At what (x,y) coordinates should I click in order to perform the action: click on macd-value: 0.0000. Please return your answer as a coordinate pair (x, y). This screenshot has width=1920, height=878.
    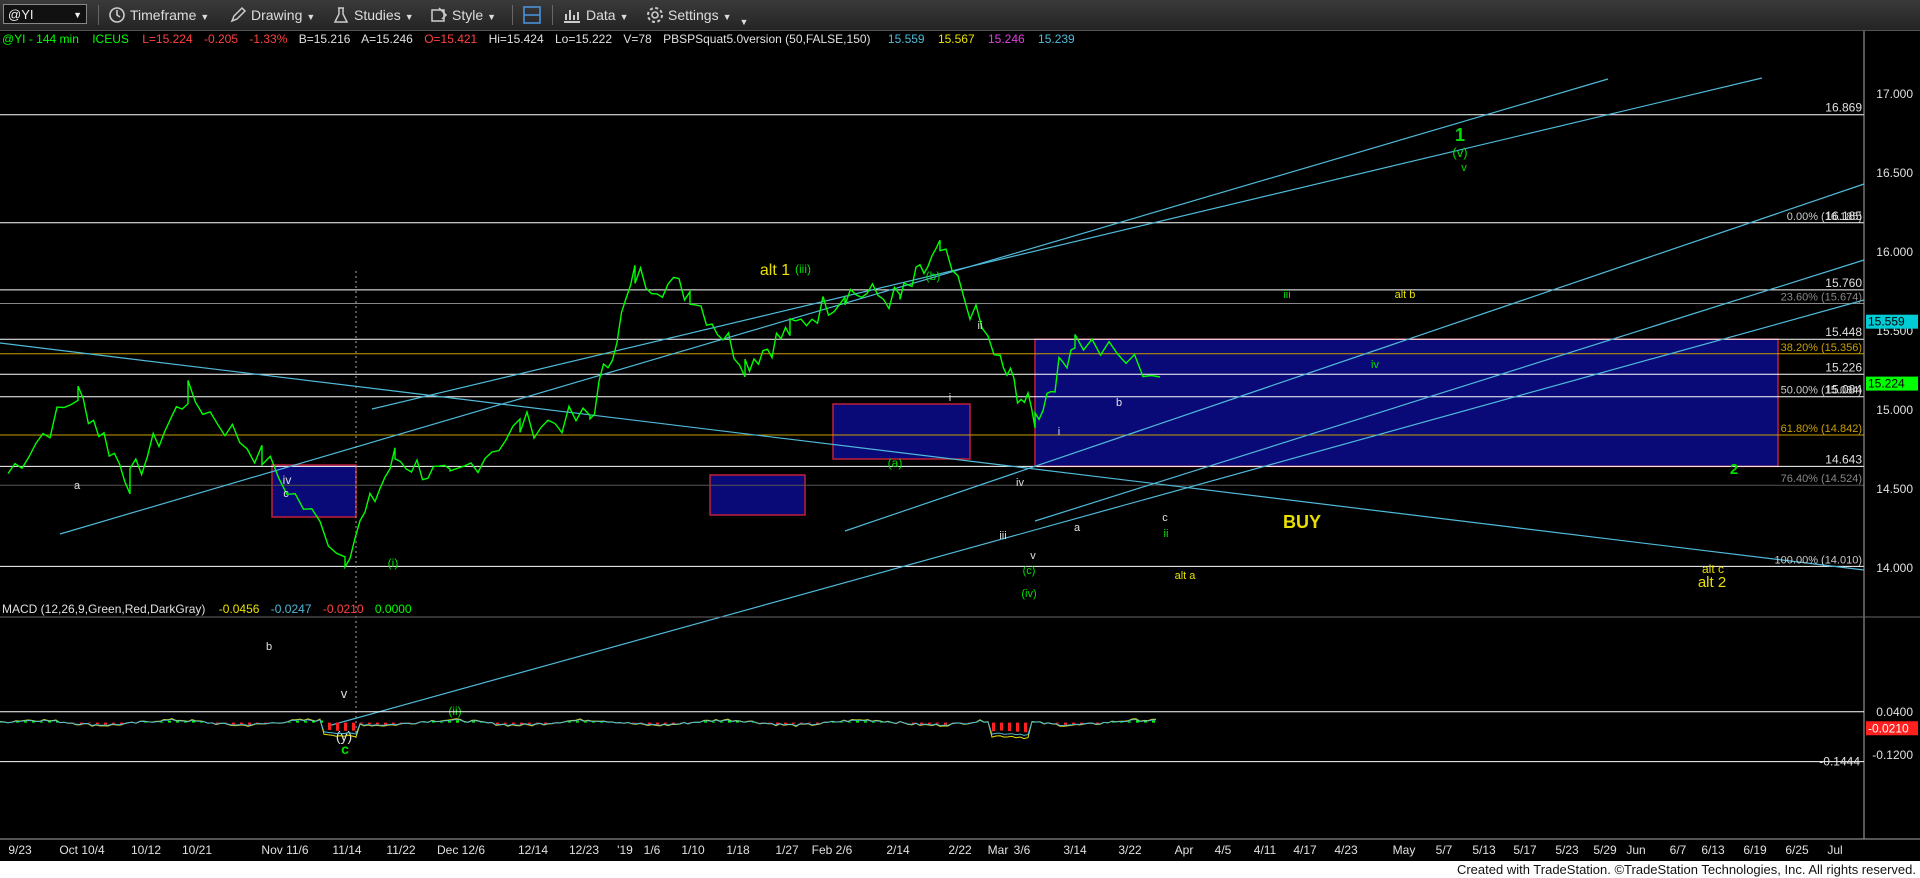
    Looking at the image, I should click on (393, 609).